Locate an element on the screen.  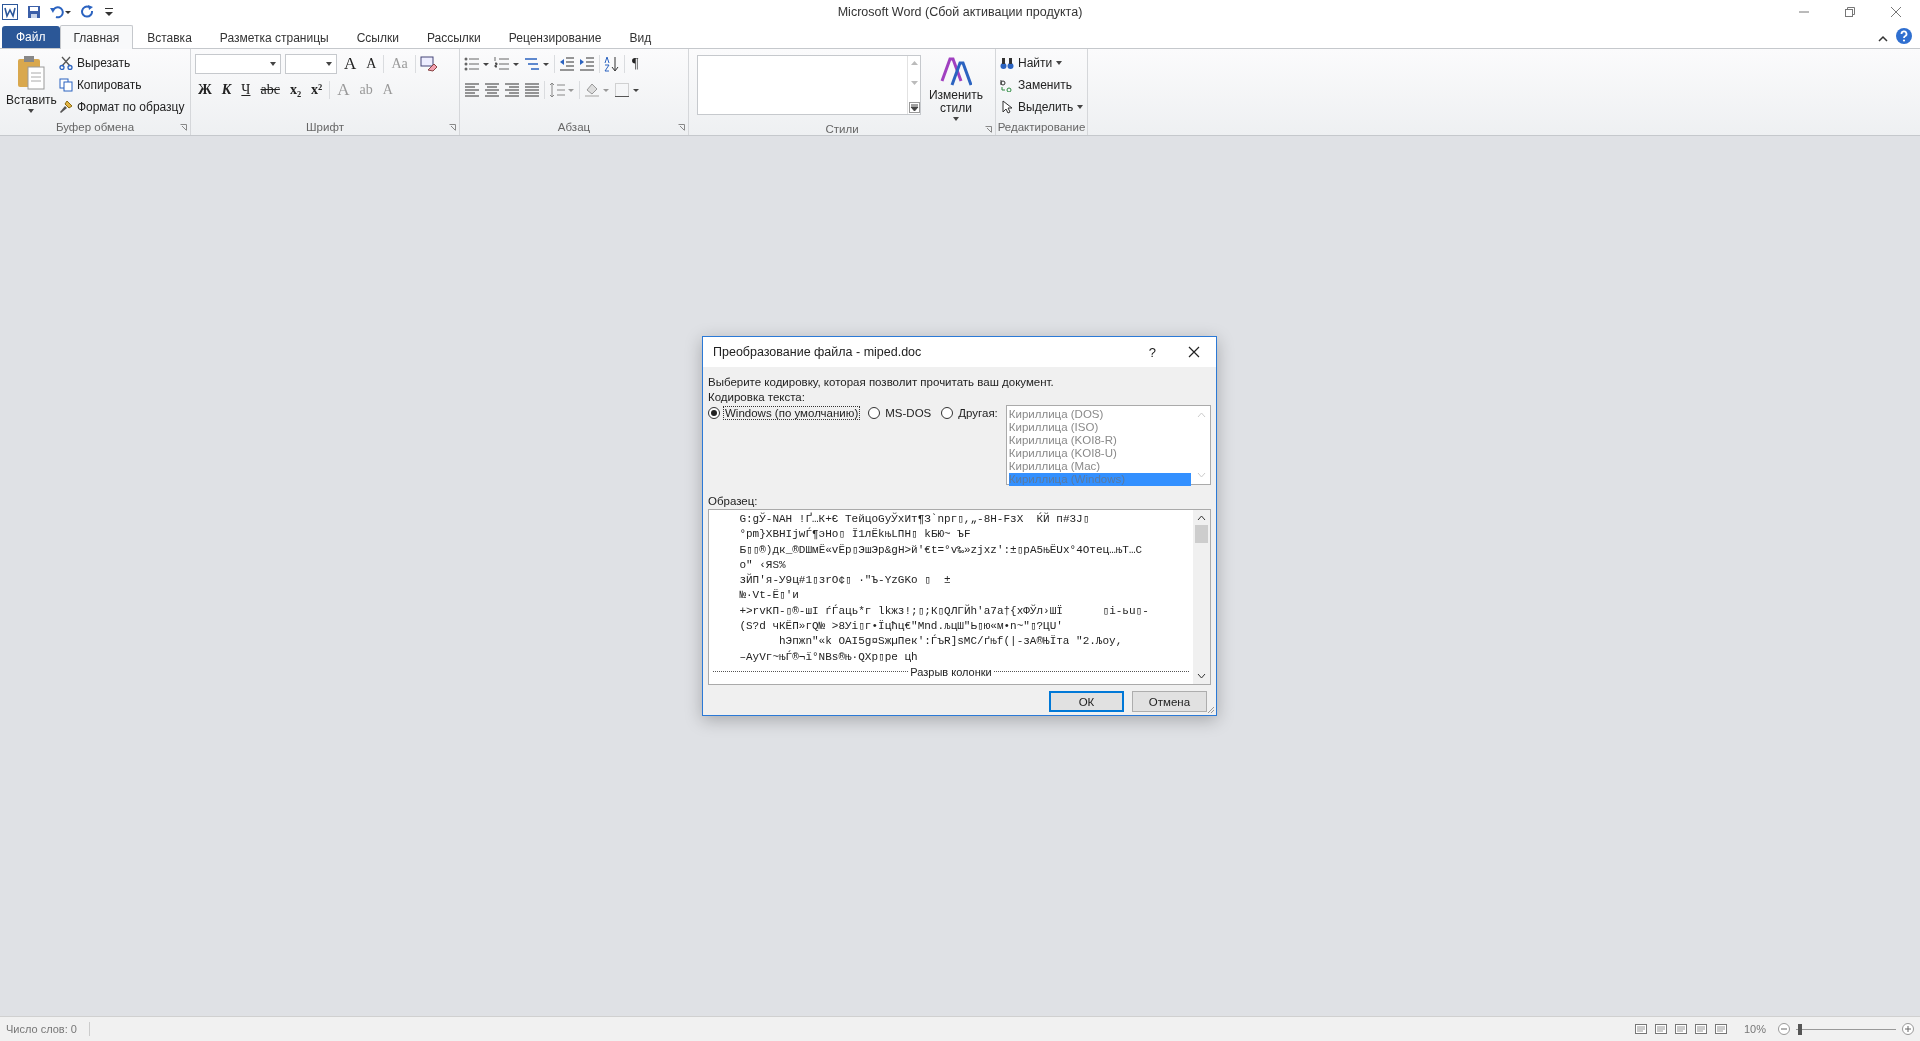
close-icon is located at coordinates (1194, 352).